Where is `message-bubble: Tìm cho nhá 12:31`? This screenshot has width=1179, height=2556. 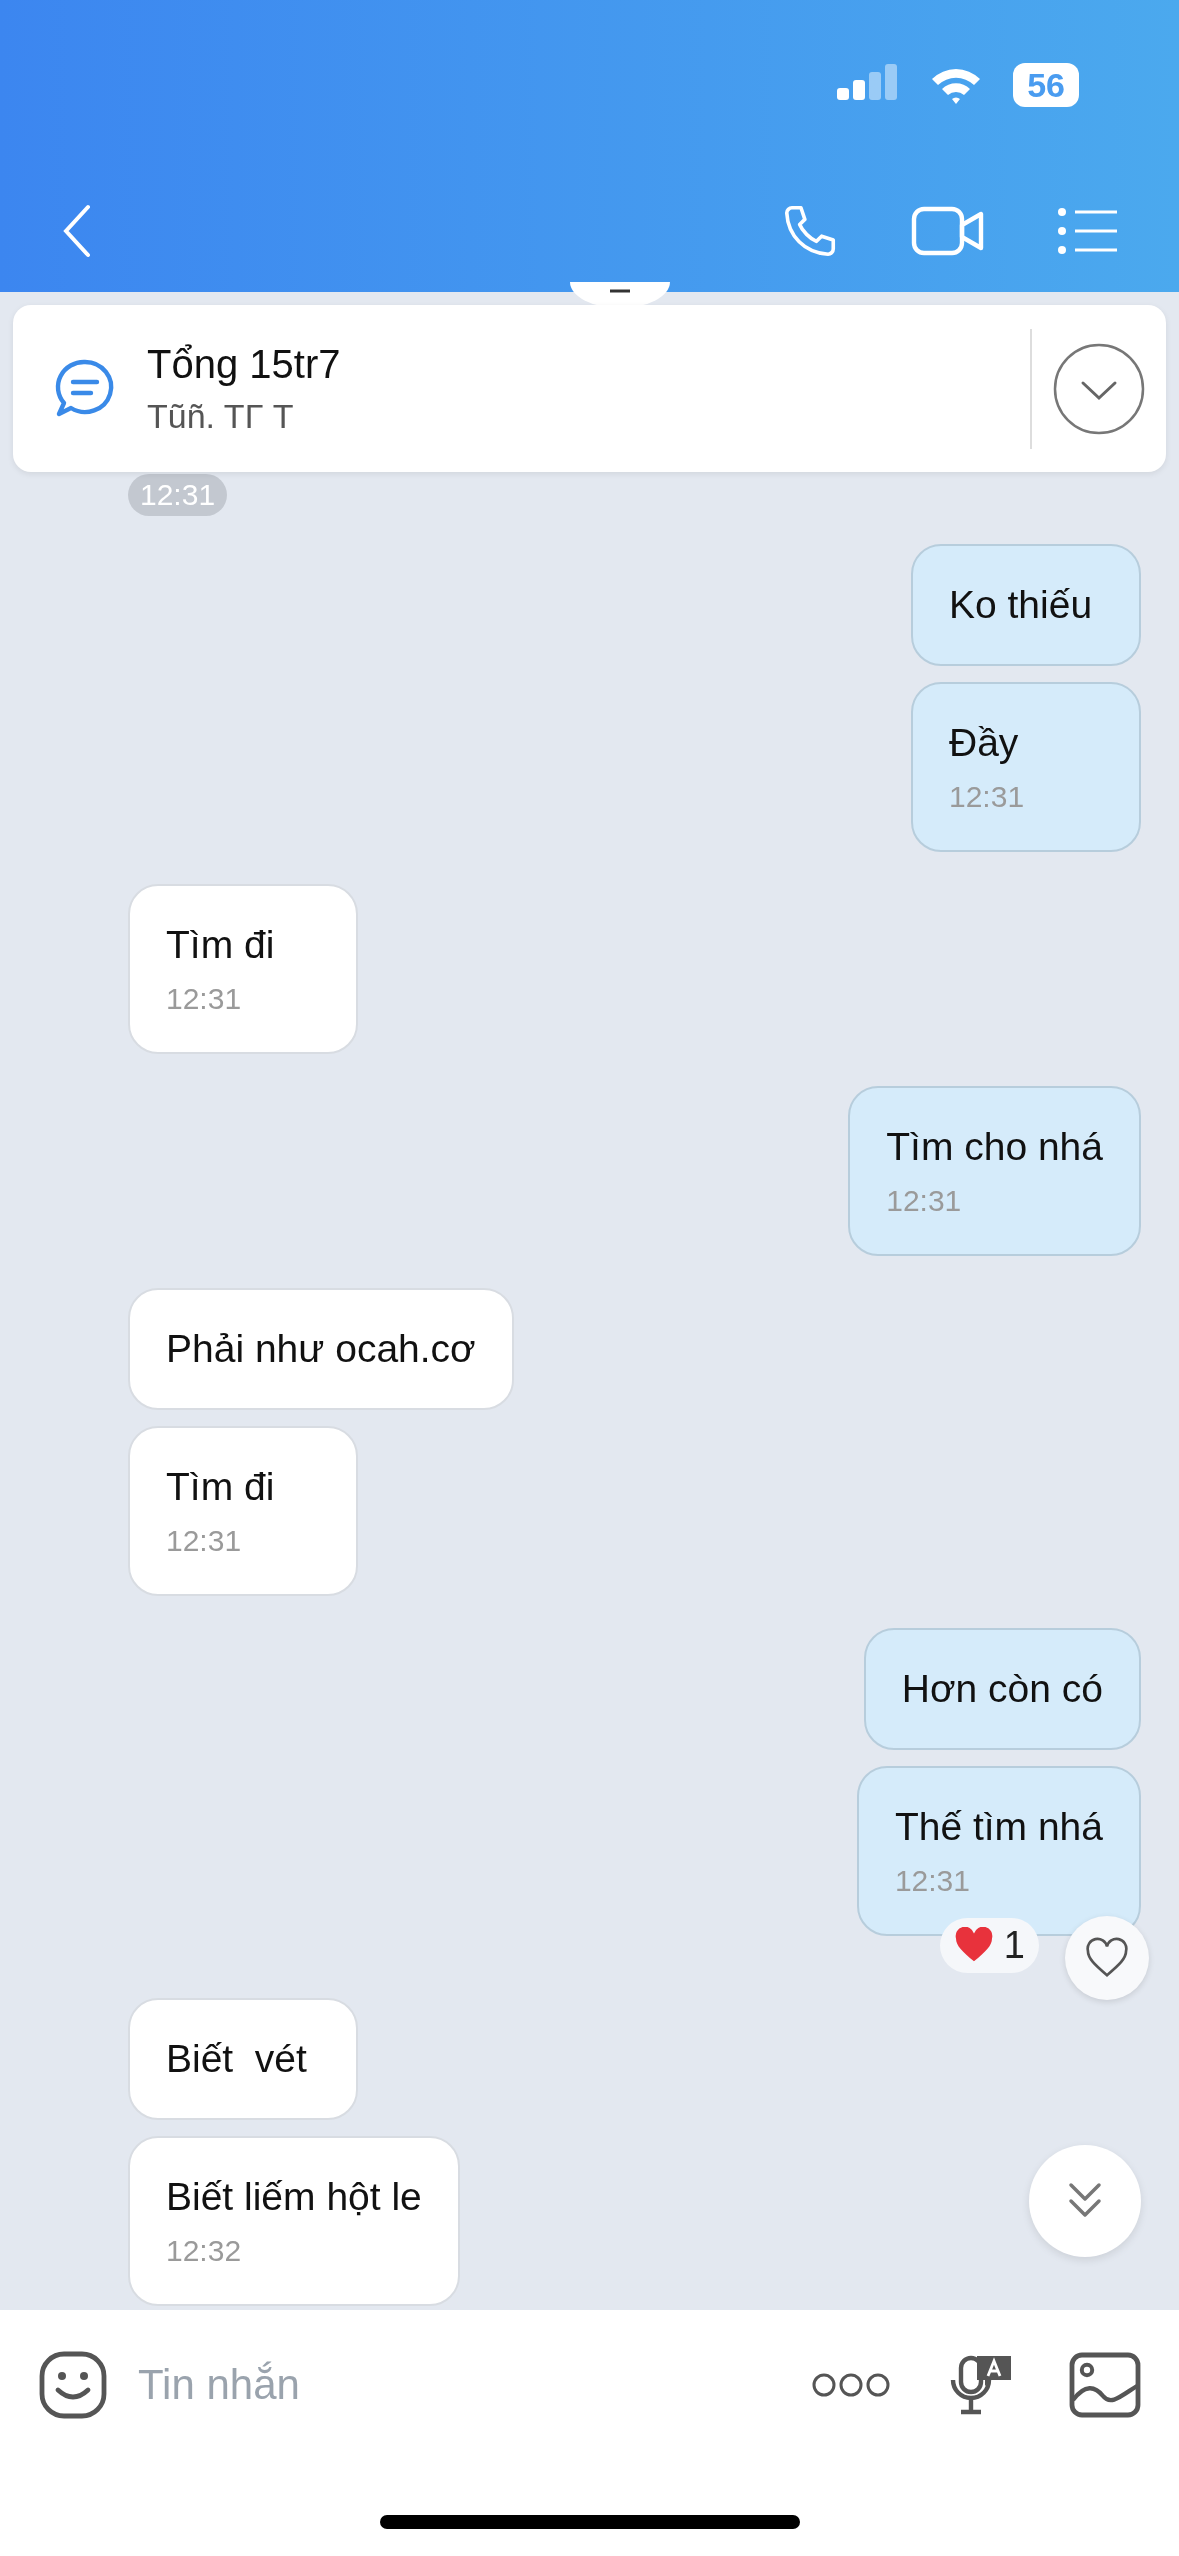
message-bubble: Tìm cho nhá 12:31 is located at coordinates (994, 1171).